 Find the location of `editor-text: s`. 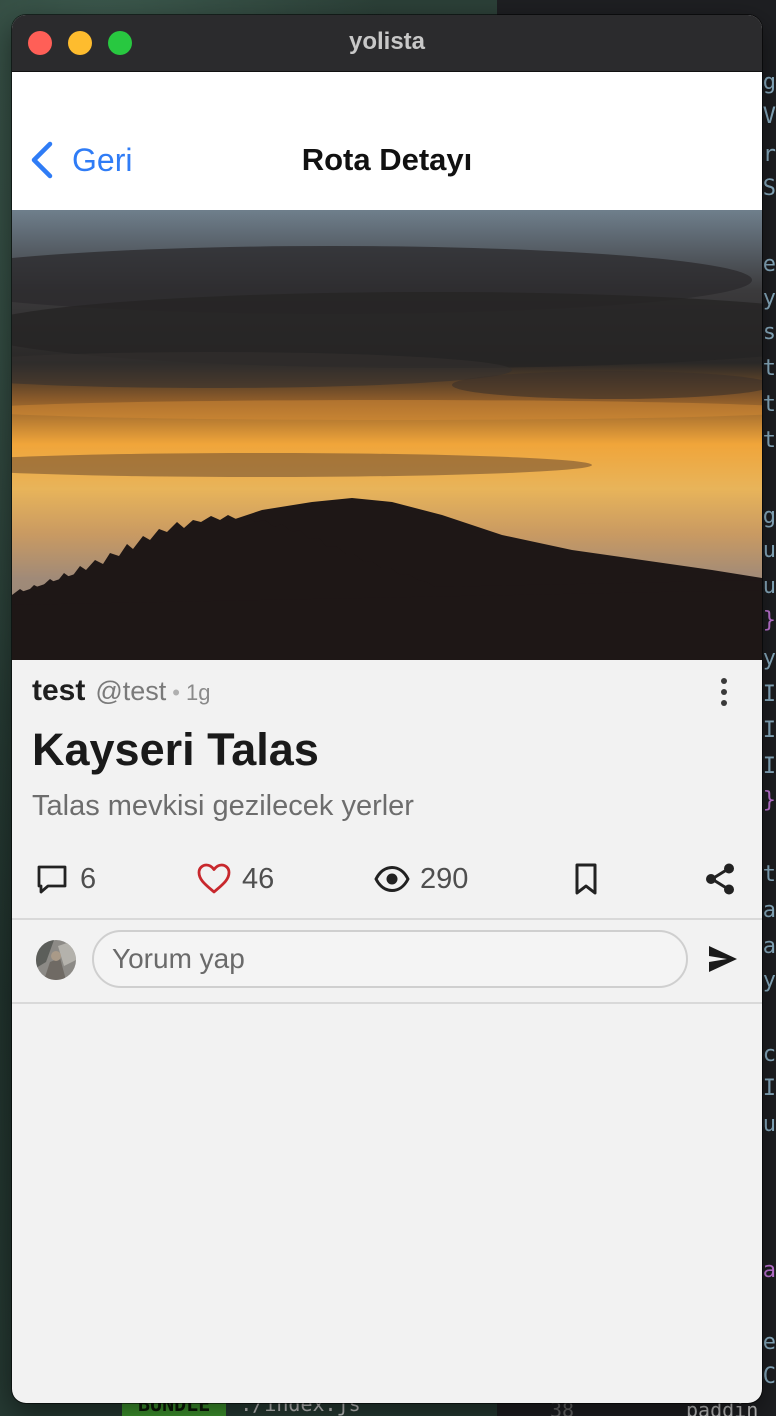

editor-text: s is located at coordinates (769, 332).